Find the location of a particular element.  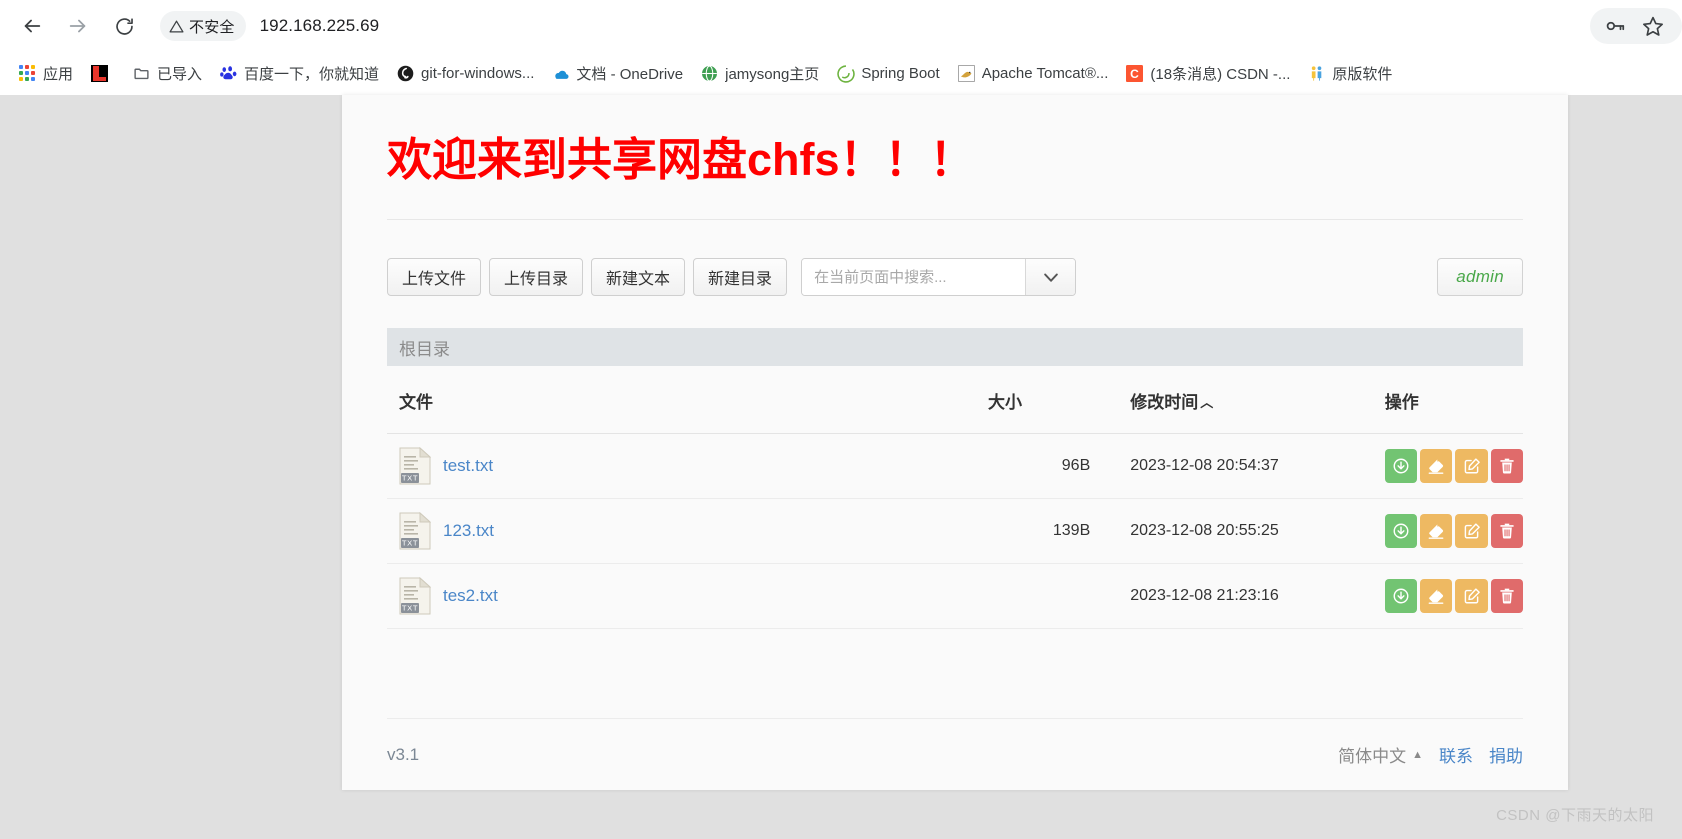

bookmark-label: 百度一下，你就知道 is located at coordinates (312, 74).